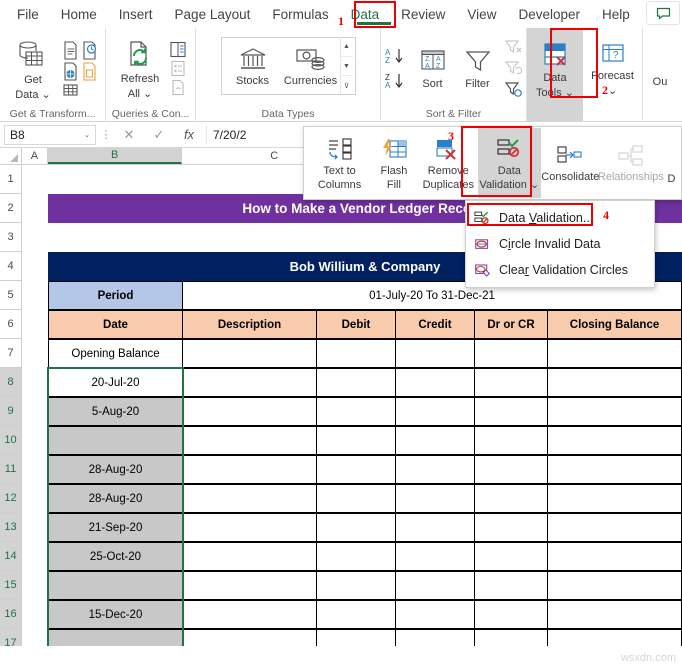  What do you see at coordinates (33, 68) in the screenshot?
I see `get-data-button: Get Data ⌄` at bounding box center [33, 68].